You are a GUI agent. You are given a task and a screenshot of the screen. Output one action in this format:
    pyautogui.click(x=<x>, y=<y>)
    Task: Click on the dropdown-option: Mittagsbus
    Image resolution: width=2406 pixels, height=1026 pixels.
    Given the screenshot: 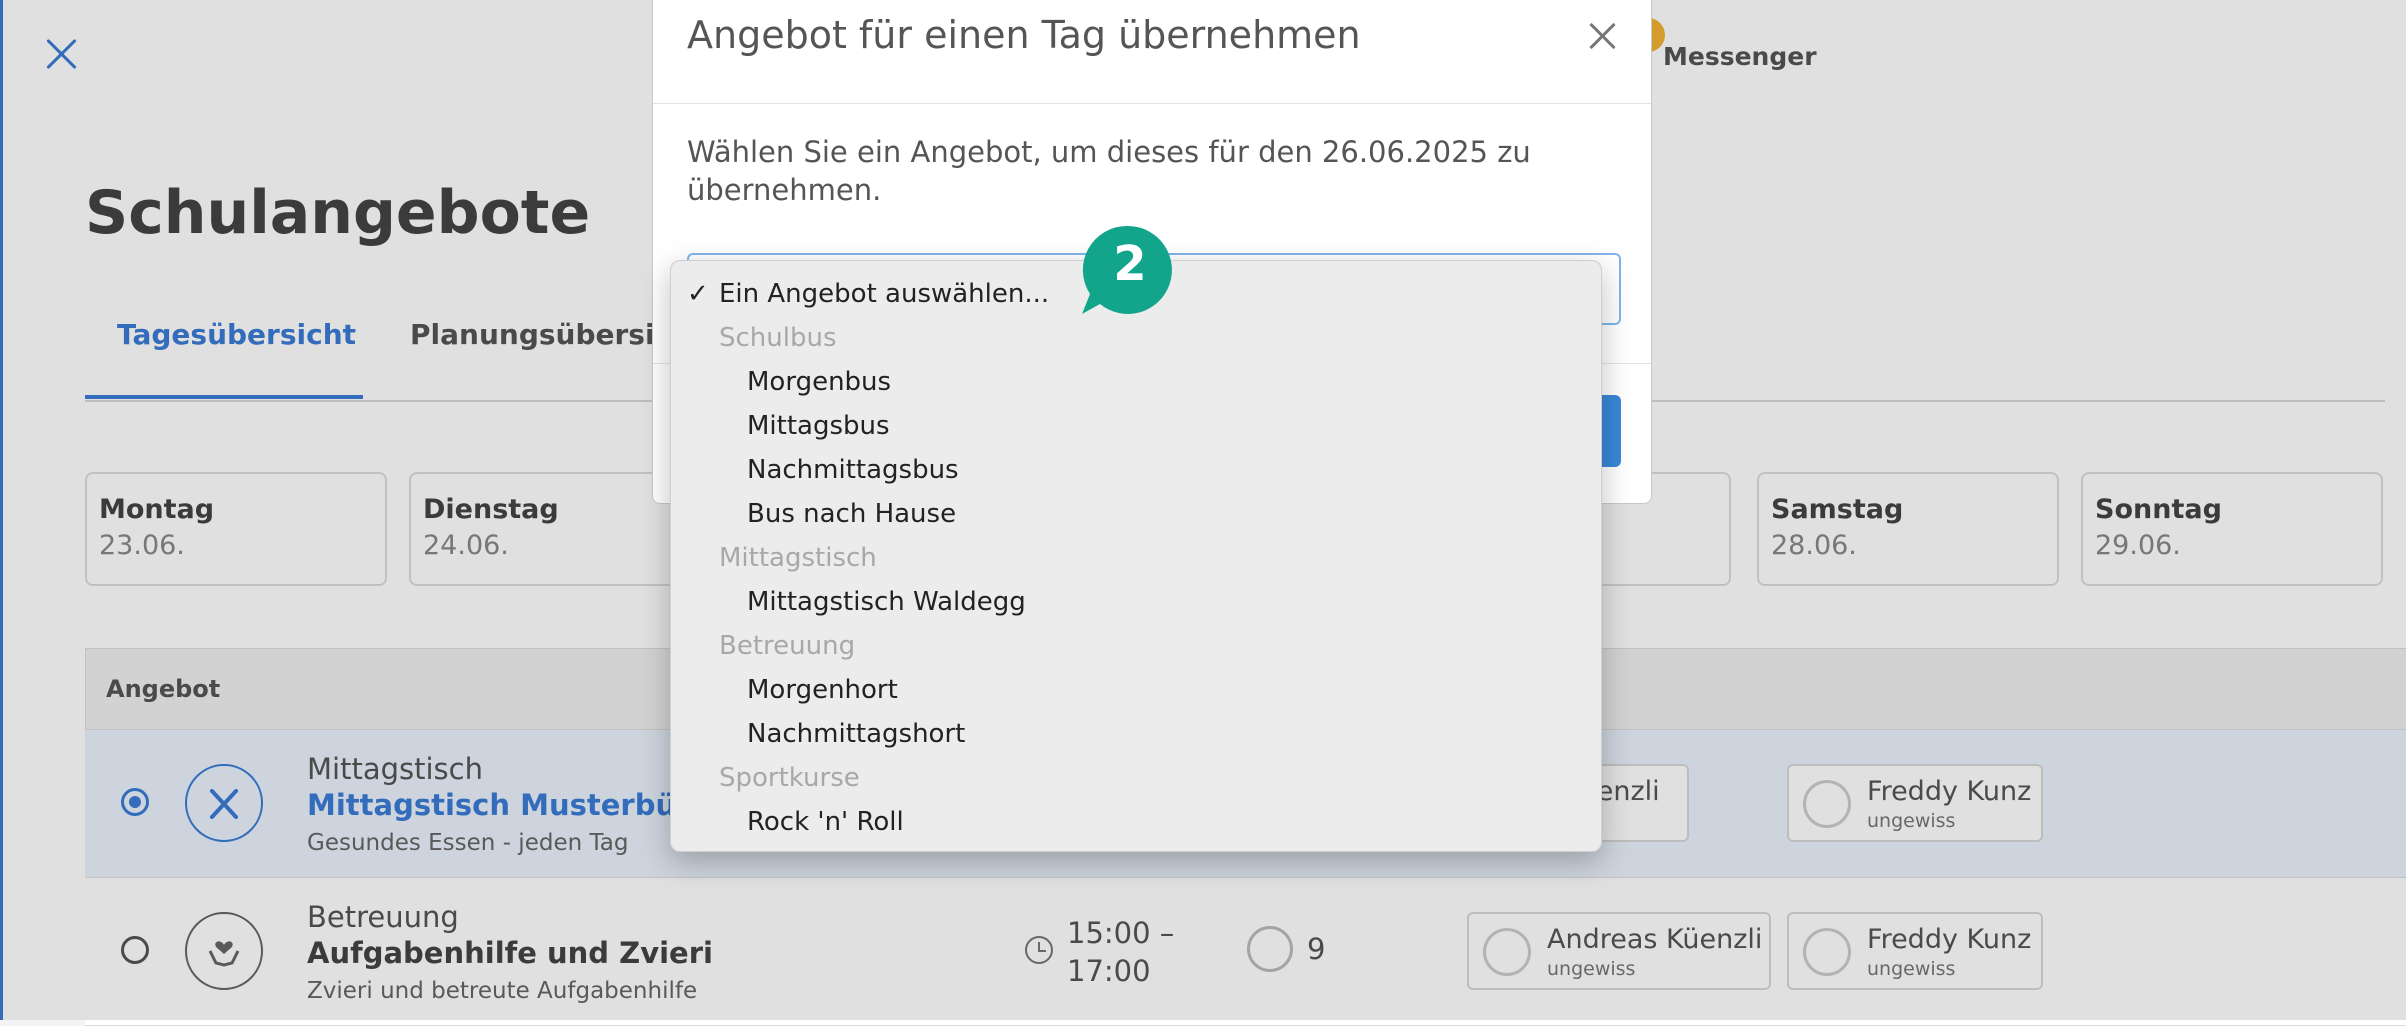 What is the action you would take?
    pyautogui.click(x=818, y=426)
    